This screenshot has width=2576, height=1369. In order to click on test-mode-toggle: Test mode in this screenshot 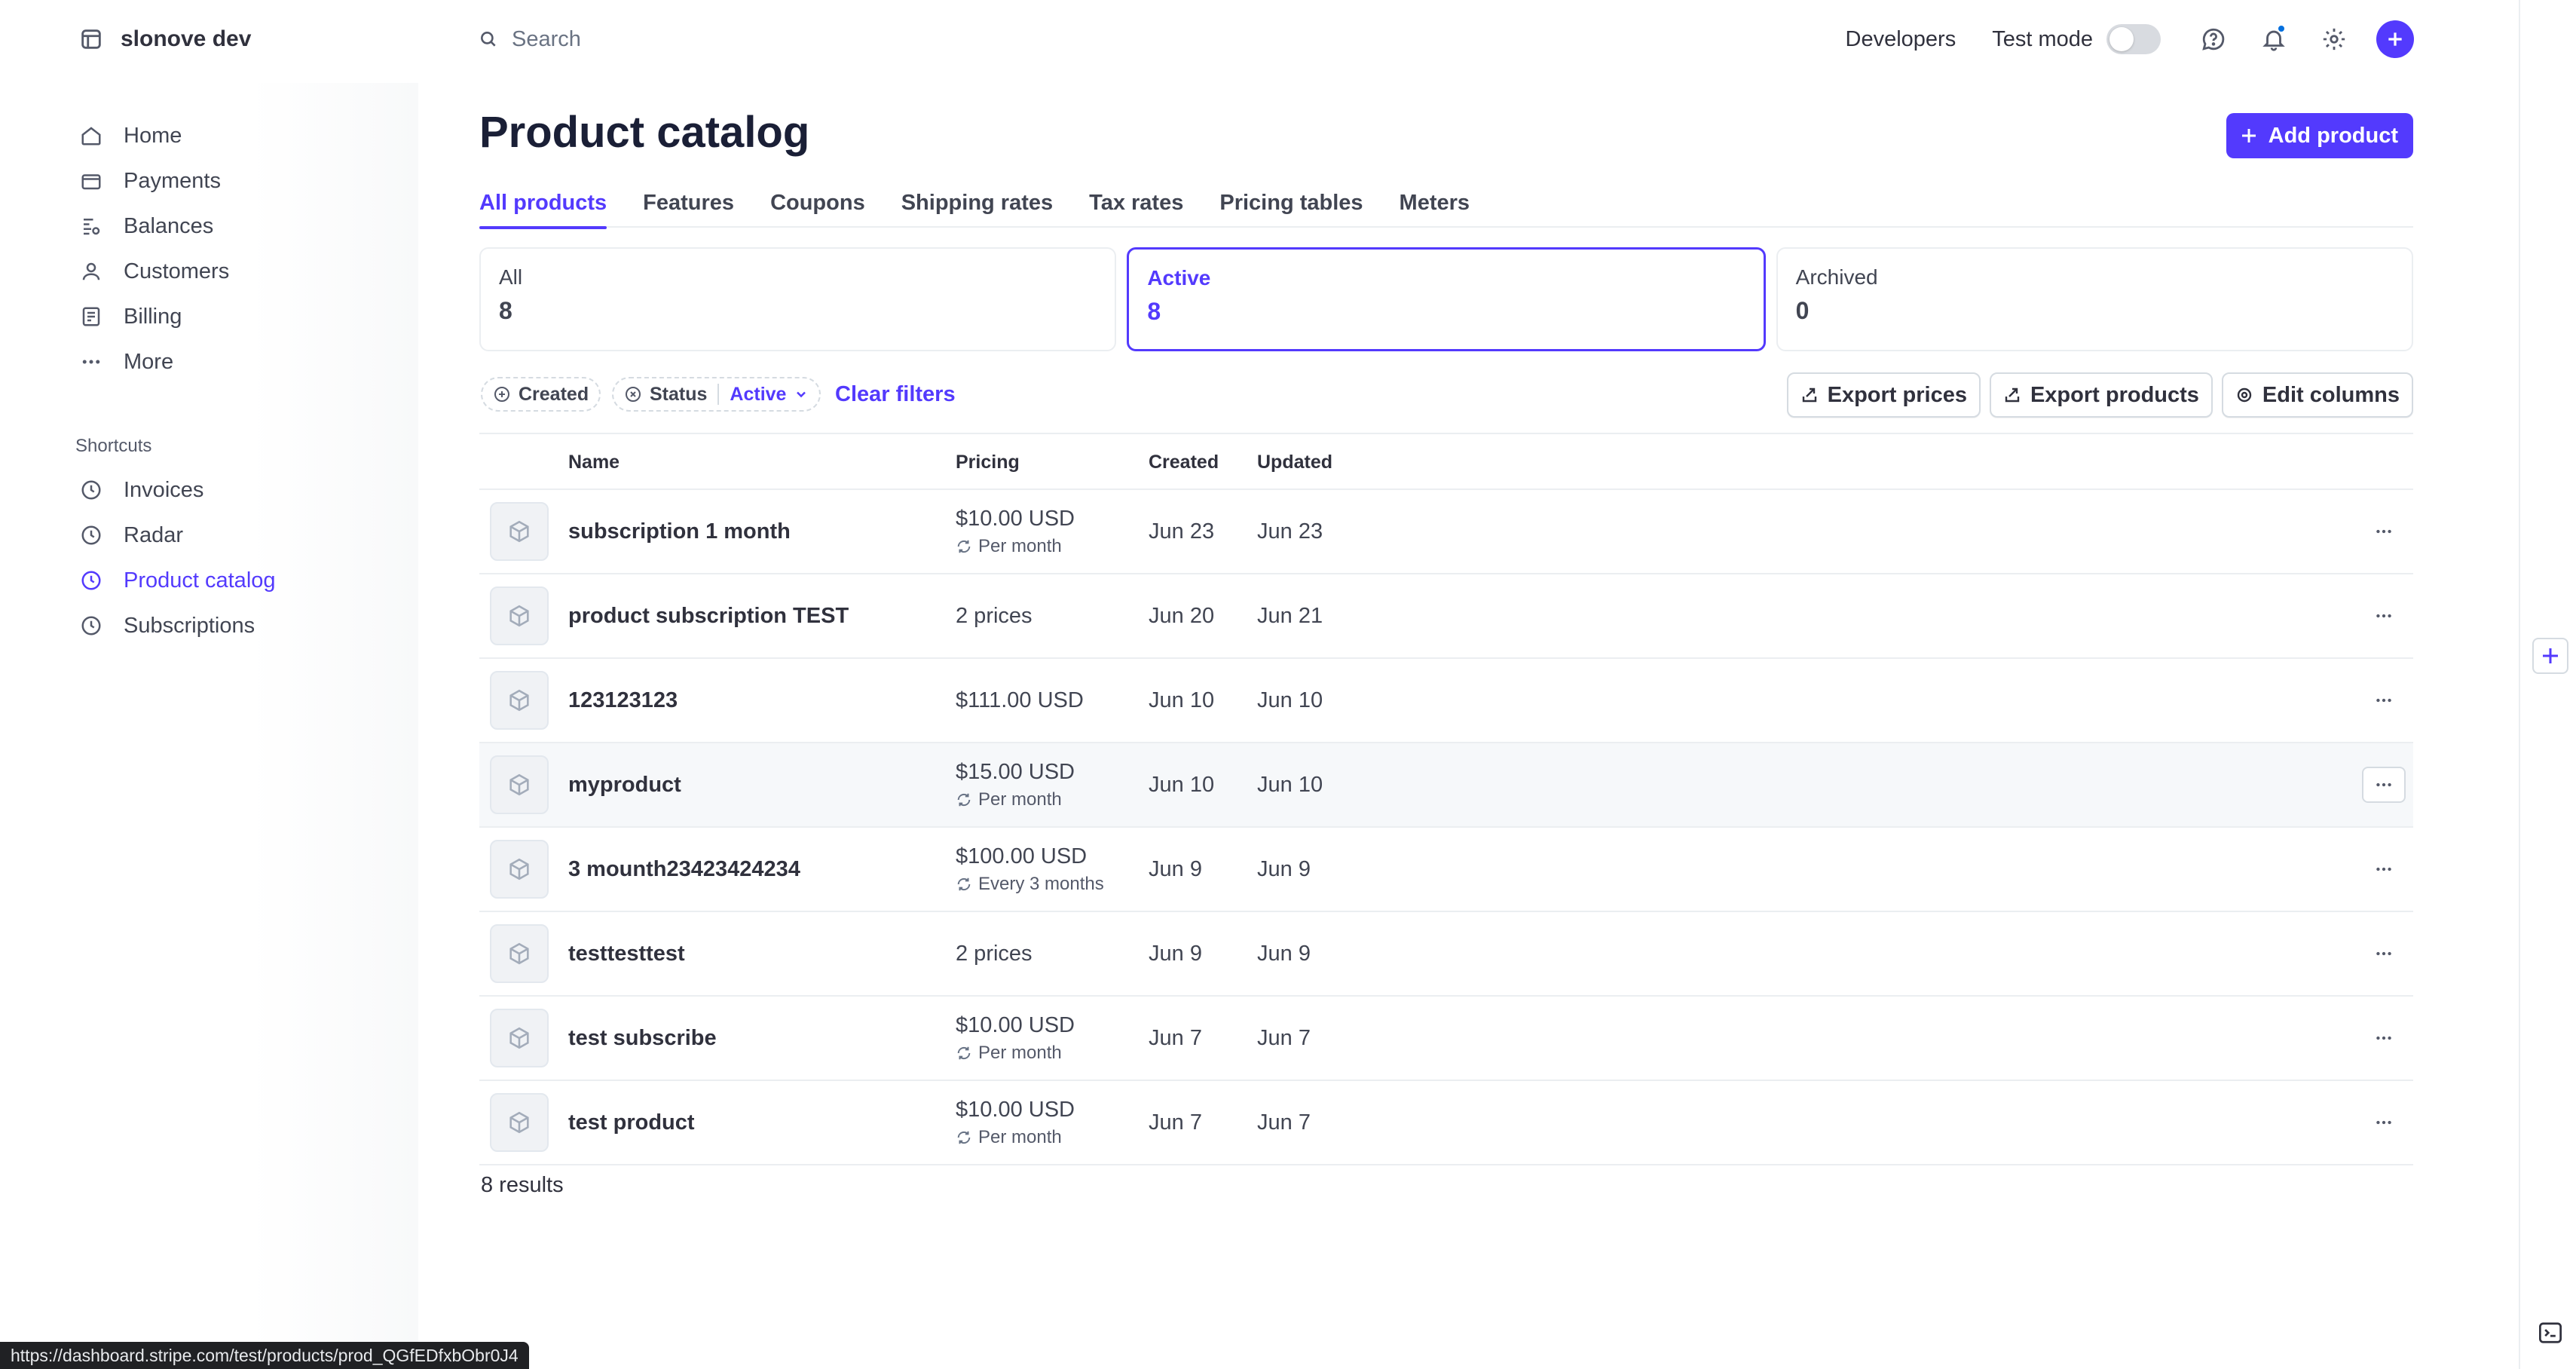, I will do `click(2076, 39)`.